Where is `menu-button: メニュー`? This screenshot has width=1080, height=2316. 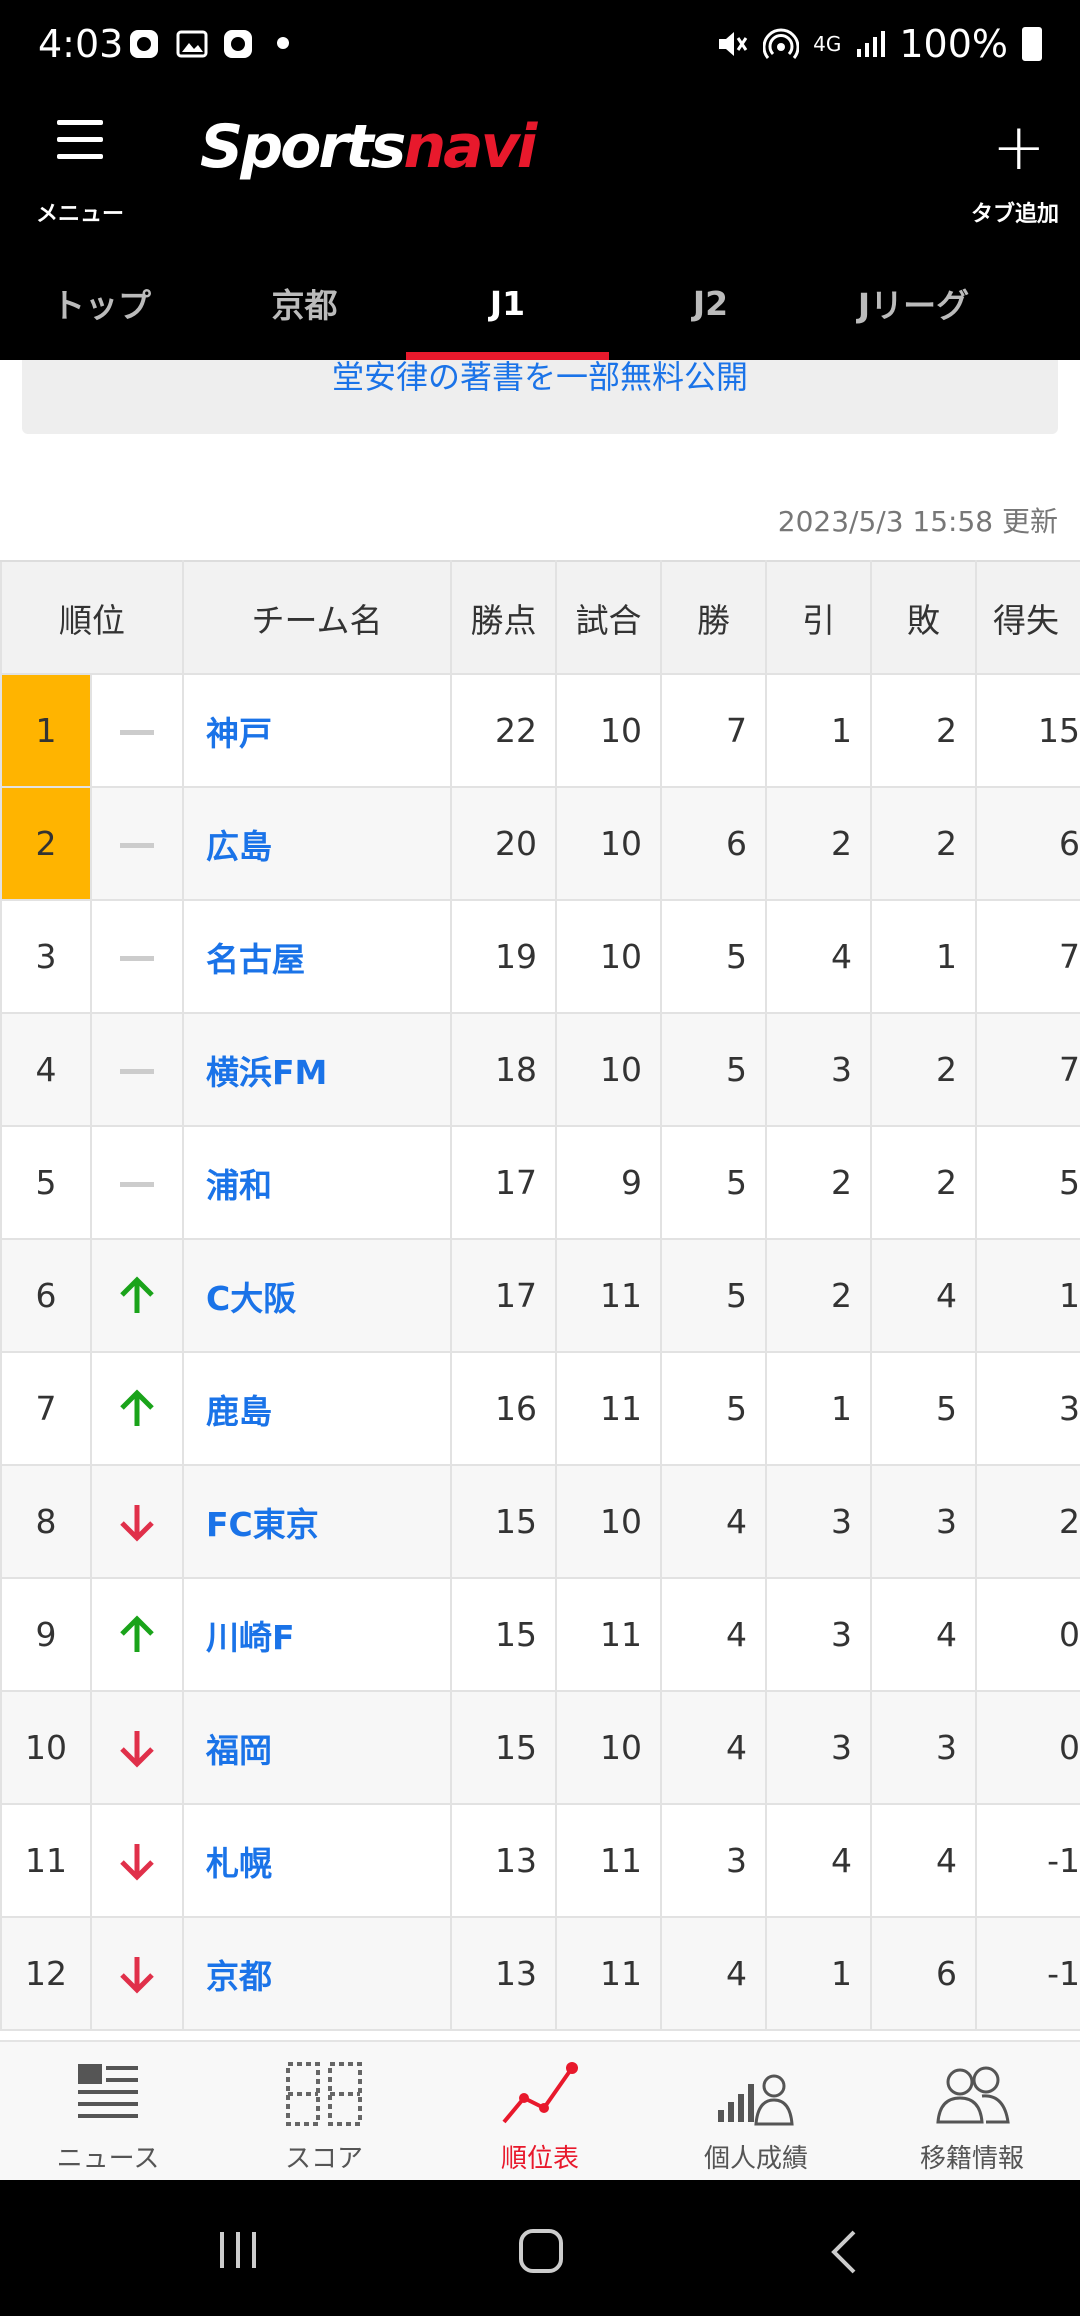
menu-button: メニュー is located at coordinates (80, 171).